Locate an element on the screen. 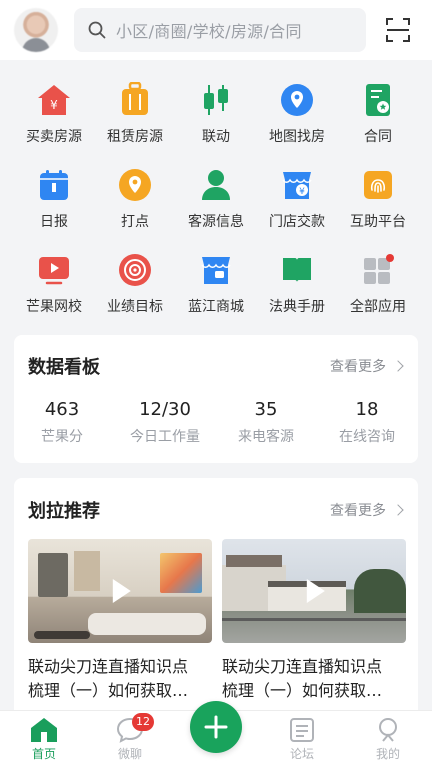 This screenshot has height=768, width=432. stat-value: 18 is located at coordinates (367, 409).